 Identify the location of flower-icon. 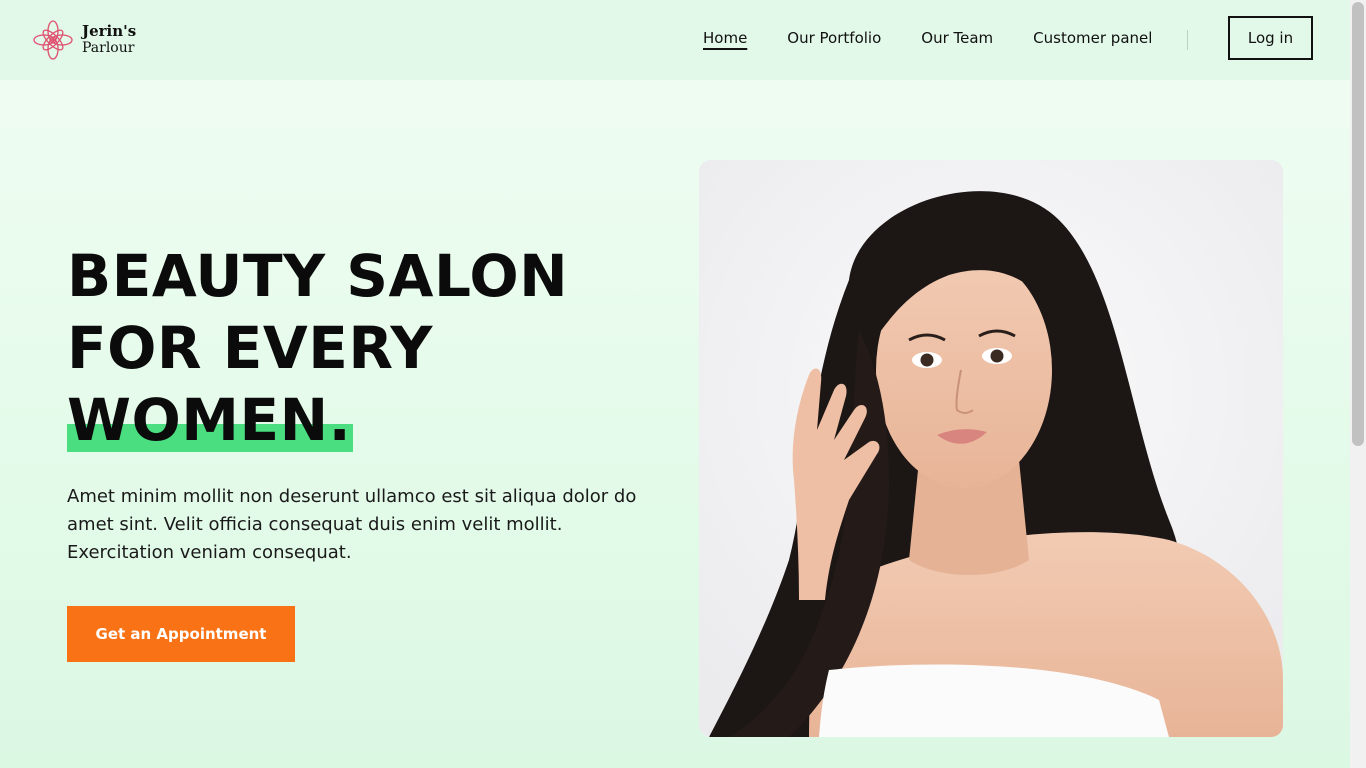
(53, 40).